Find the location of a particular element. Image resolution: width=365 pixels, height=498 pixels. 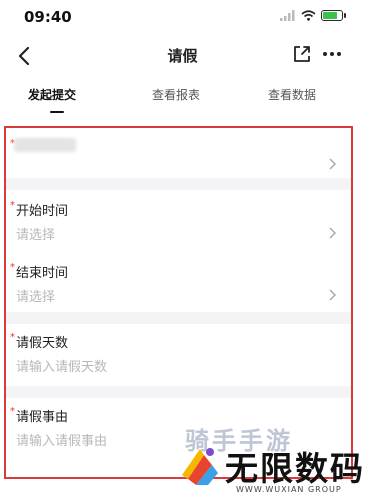

battery-icon is located at coordinates (333, 15).